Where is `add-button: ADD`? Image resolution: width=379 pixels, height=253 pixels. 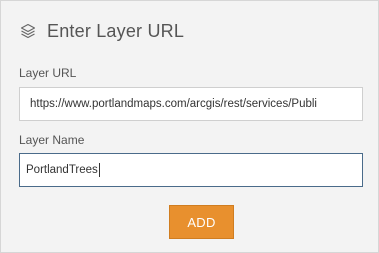 add-button: ADD is located at coordinates (201, 222).